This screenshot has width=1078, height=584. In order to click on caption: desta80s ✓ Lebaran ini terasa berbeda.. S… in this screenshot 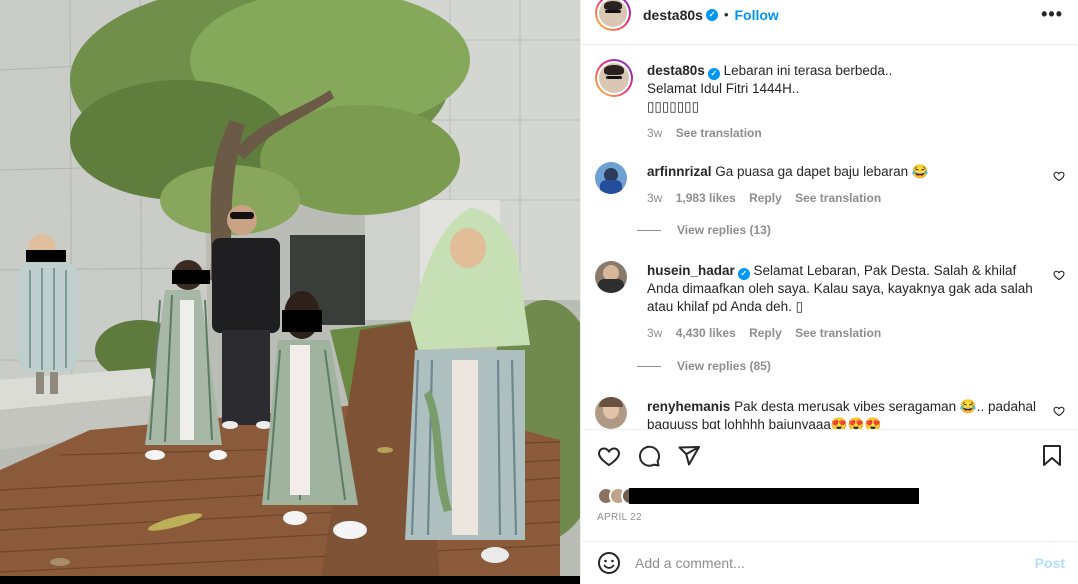, I will do `click(830, 99)`.